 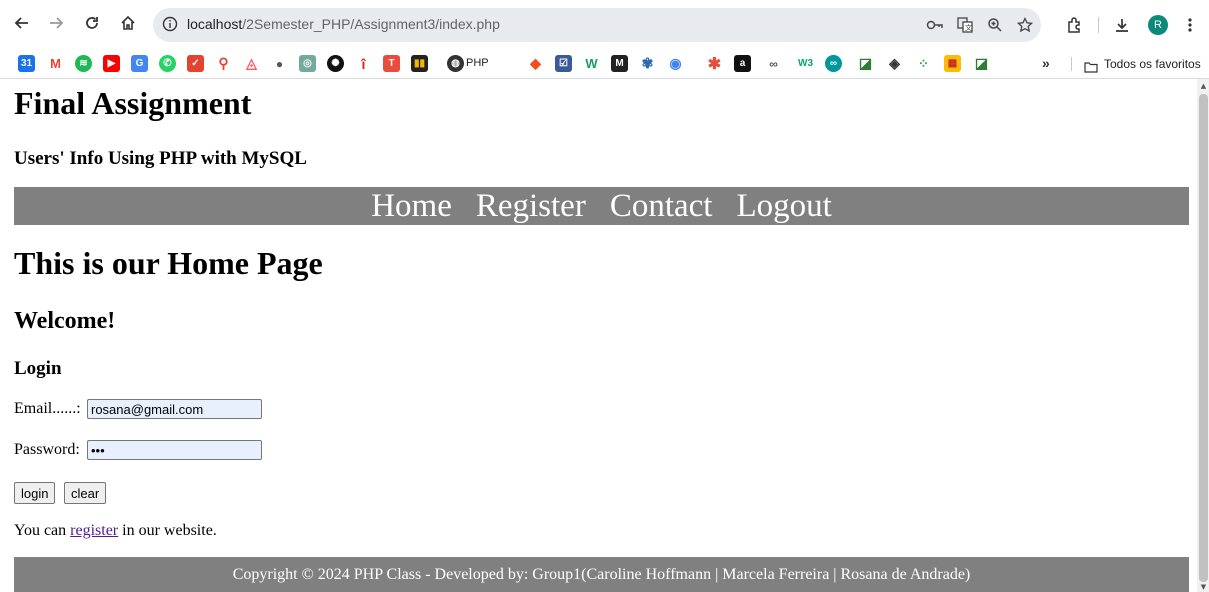 I want to click on chart-icon: ▮▮, so click(x=419, y=63).